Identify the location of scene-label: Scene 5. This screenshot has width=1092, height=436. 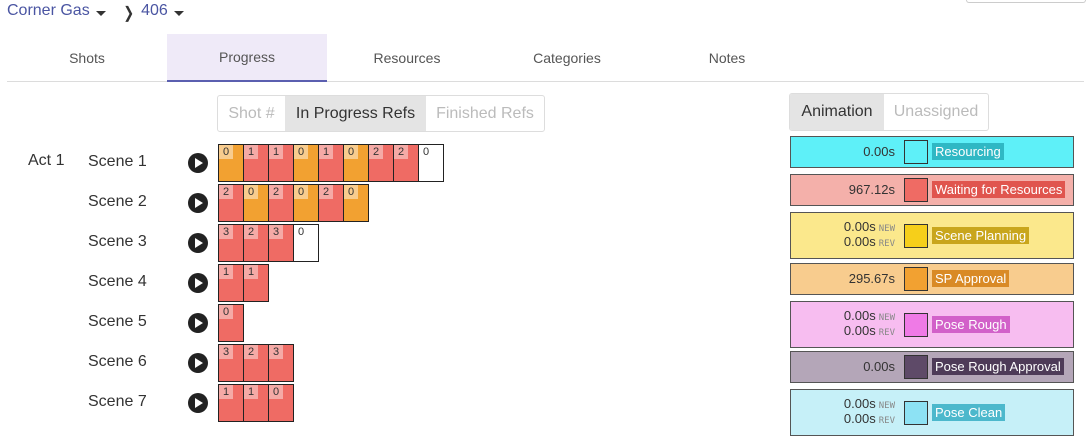
(117, 321).